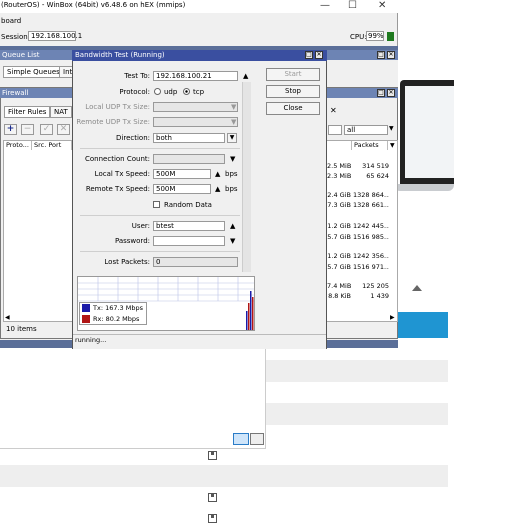 The height and width of the screenshot is (528, 512). Describe the element at coordinates (232, 241) in the screenshot. I see `password-arrow: ▼` at that location.